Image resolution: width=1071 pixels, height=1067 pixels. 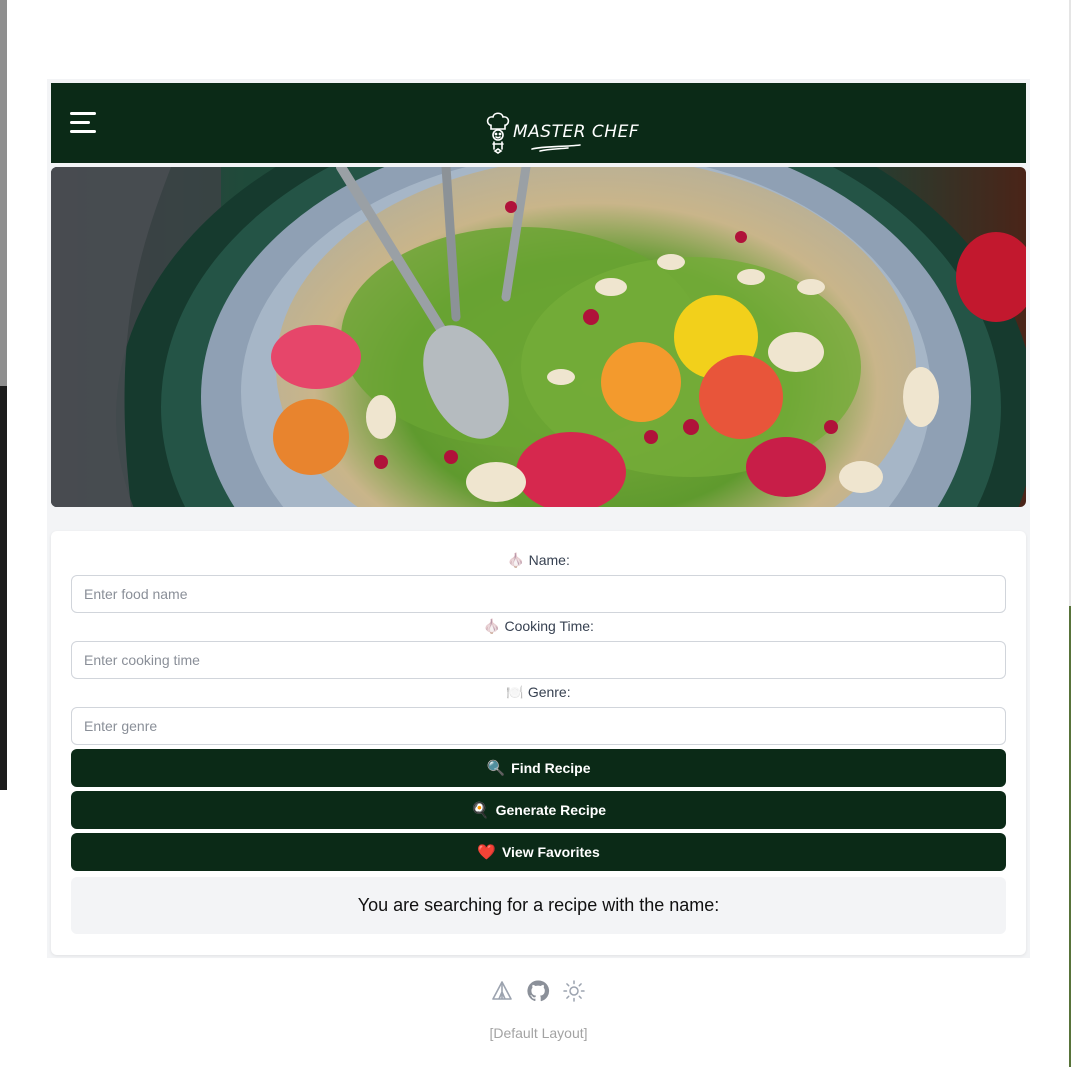 I want to click on genre-label: 🍽️ Genre:, so click(x=538, y=692).